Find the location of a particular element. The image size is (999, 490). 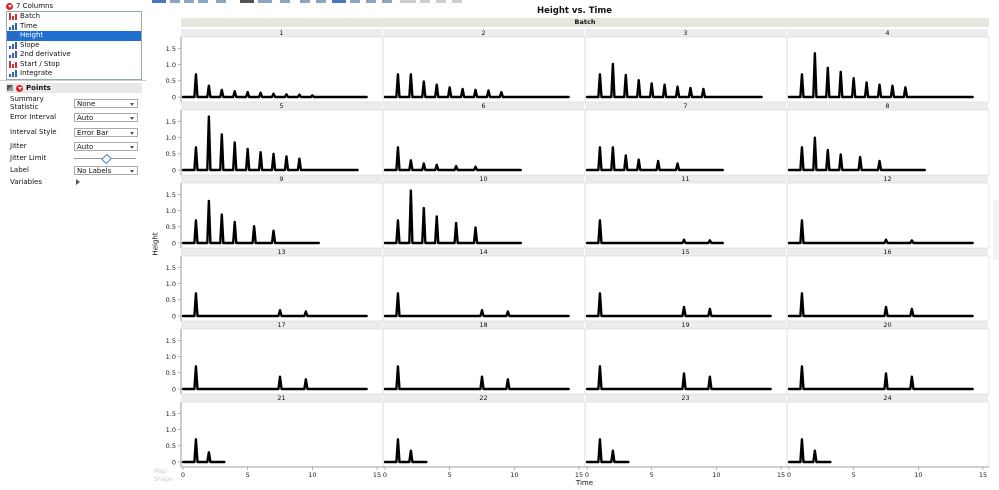

label-dropdown: No Labels is located at coordinates (106, 170).